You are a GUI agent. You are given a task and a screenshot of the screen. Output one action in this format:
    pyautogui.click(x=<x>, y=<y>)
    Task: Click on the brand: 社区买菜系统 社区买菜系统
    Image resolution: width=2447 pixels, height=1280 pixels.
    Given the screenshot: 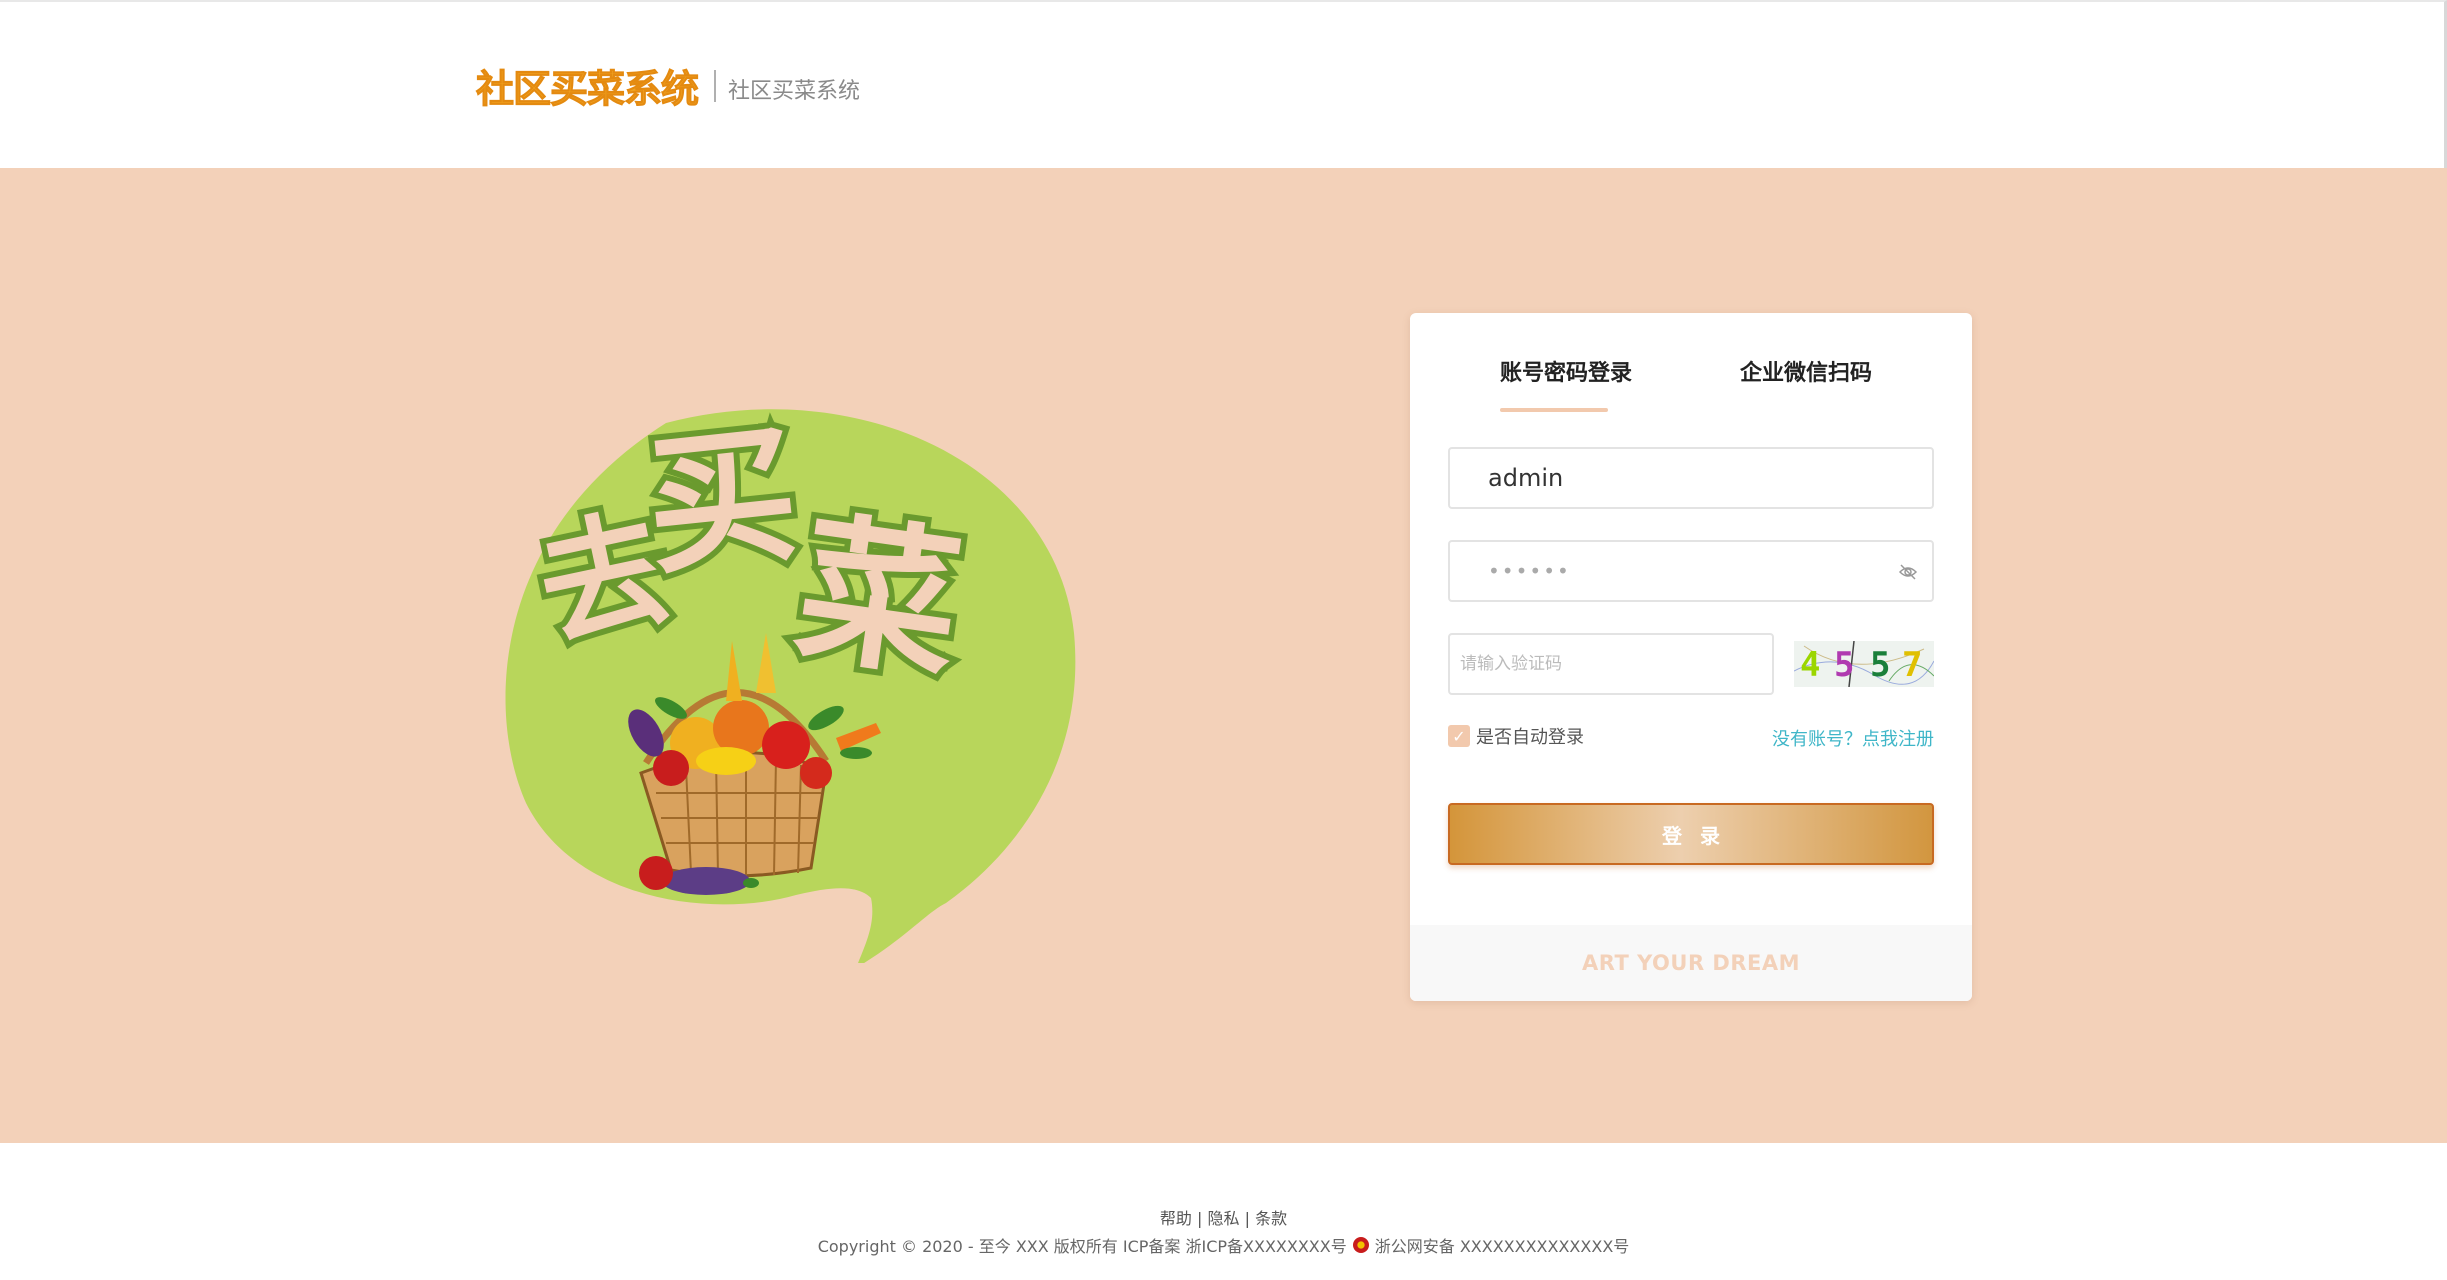 What is the action you would take?
    pyautogui.click(x=668, y=85)
    